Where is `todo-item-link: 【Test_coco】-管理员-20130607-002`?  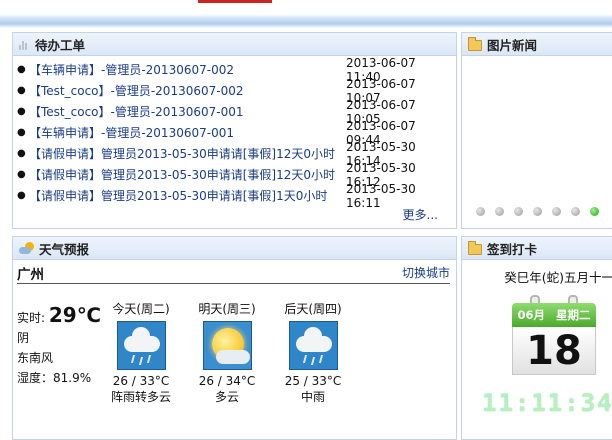
todo-item-link: 【Test_coco】-管理员-20130607-002 is located at coordinates (187, 90).